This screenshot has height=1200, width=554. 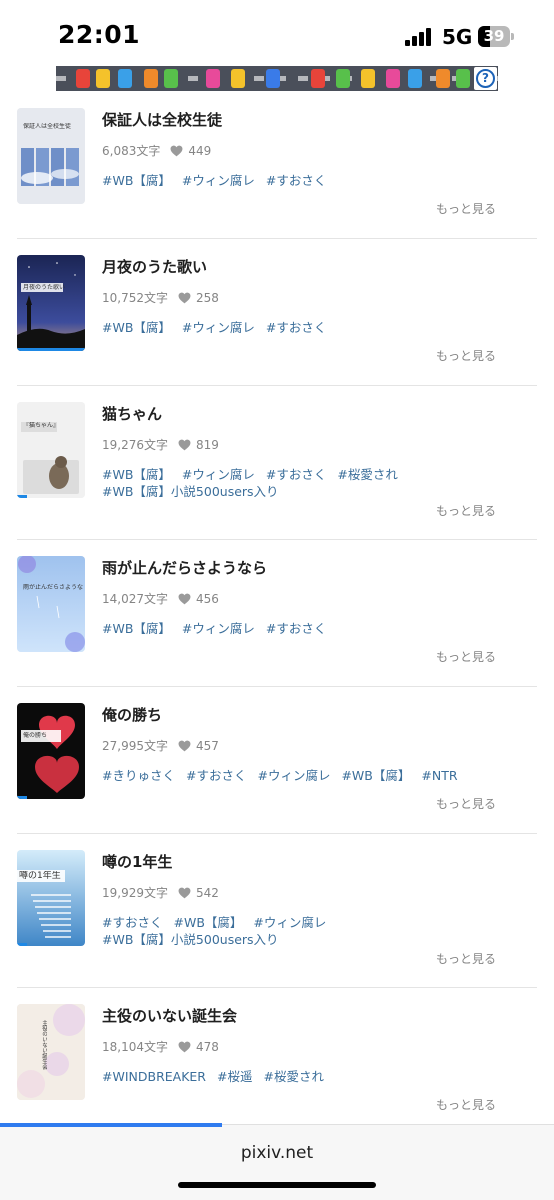 What do you see at coordinates (439, 775) in the screenshot?
I see `tag-link: #NTR` at bounding box center [439, 775].